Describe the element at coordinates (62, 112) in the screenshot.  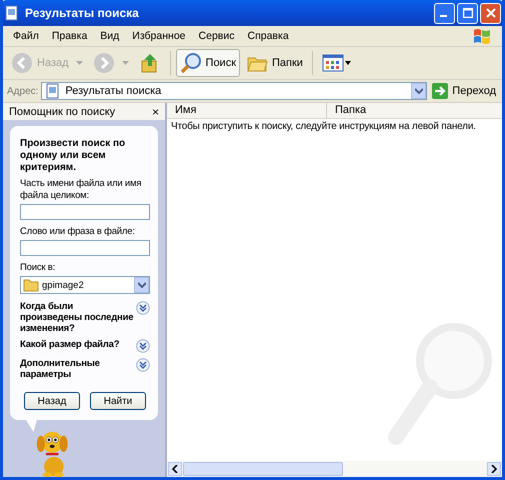
I see `pane-title: Помощник по поиску` at that location.